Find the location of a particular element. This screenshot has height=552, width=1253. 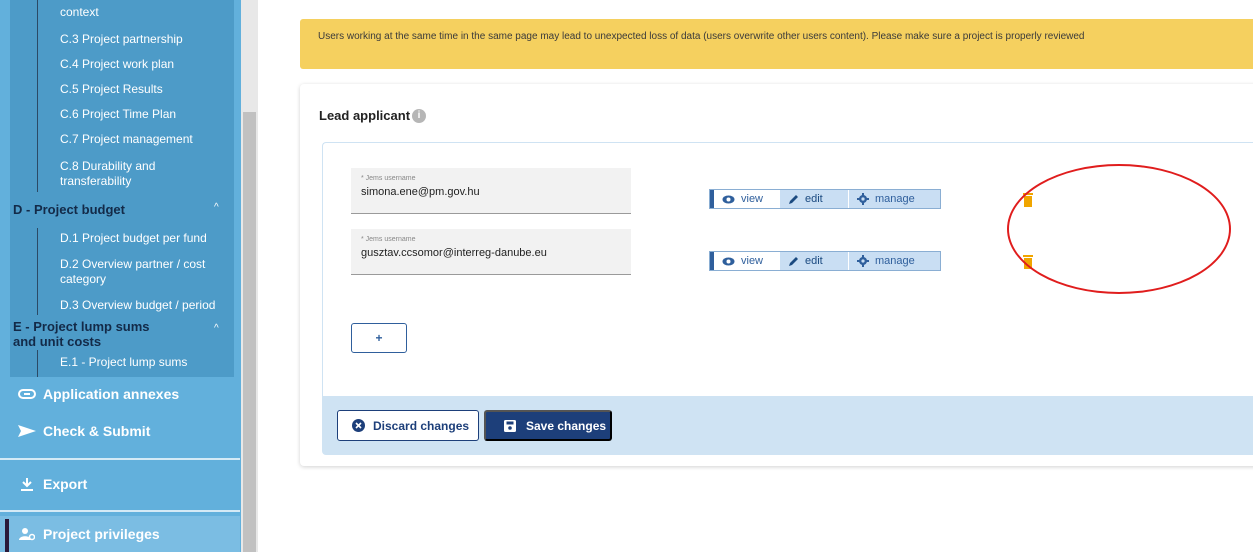

floppy-disk-icon is located at coordinates (510, 425).